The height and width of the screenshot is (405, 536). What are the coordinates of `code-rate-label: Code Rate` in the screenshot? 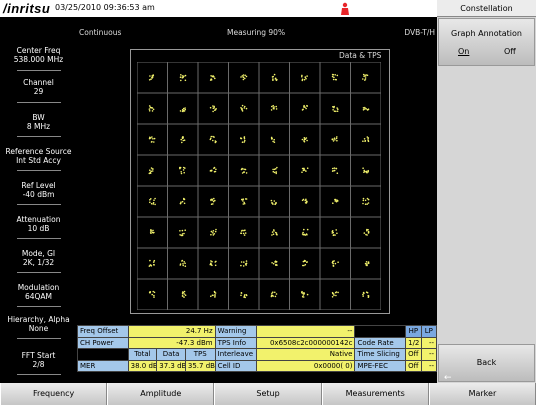 It's located at (380, 342).